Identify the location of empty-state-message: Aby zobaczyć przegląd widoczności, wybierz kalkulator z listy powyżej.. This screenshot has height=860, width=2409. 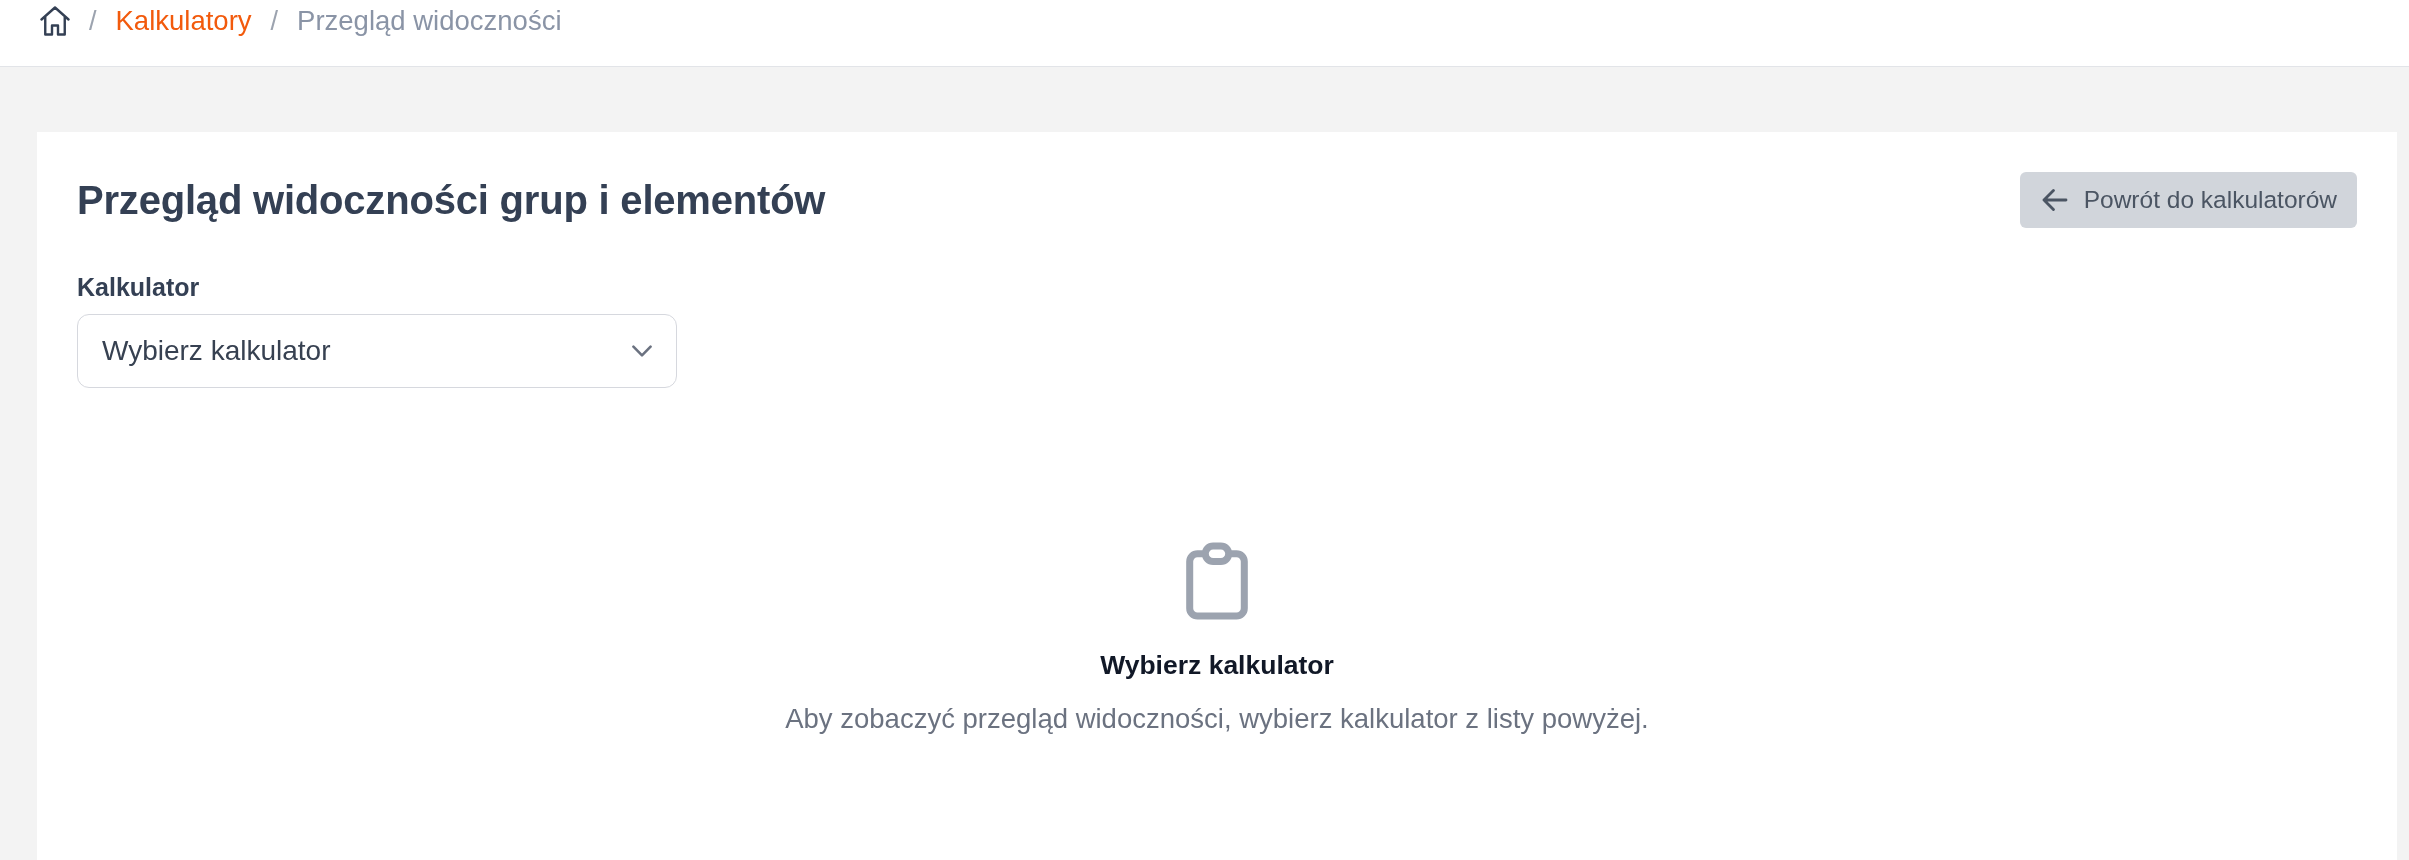
(1217, 719).